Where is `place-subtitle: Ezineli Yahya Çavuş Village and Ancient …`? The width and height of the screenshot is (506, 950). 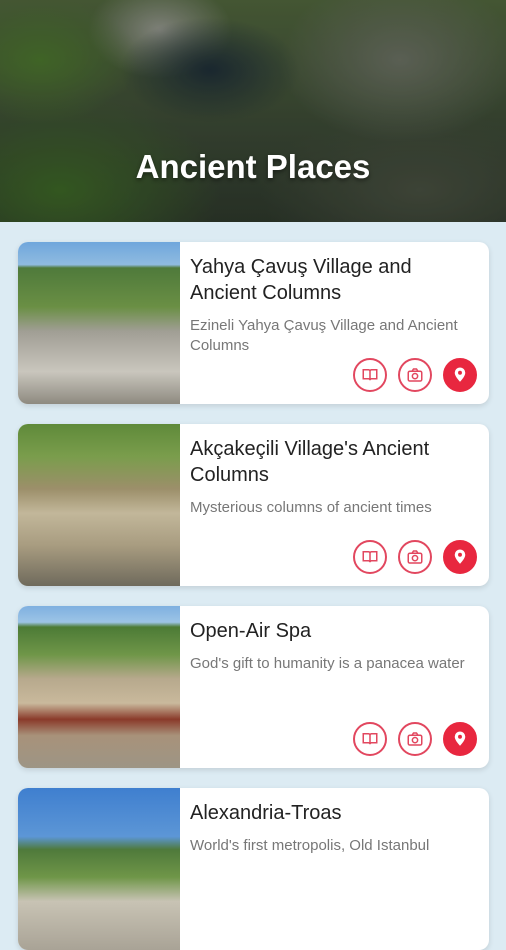
place-subtitle: Ezineli Yahya Çavuş Village and Ancient … is located at coordinates (324, 335).